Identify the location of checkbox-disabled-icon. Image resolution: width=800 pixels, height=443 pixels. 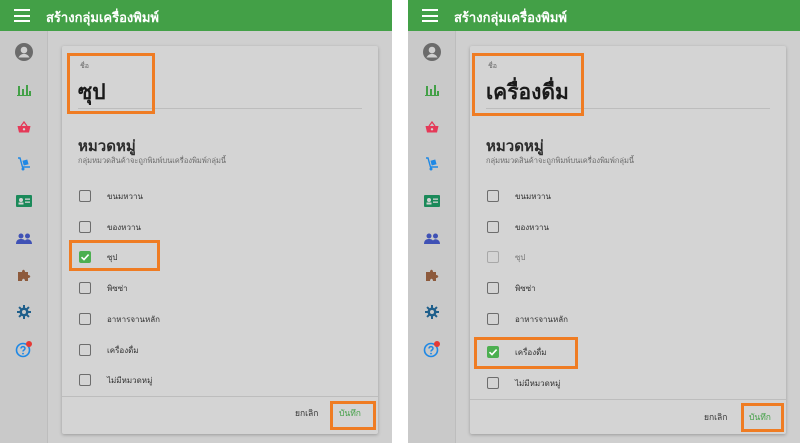
(493, 257).